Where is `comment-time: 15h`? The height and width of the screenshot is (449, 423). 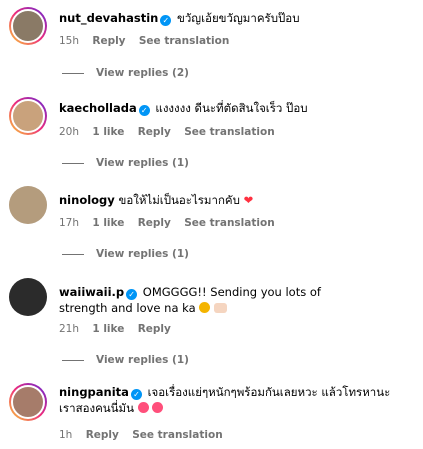 comment-time: 15h is located at coordinates (69, 41).